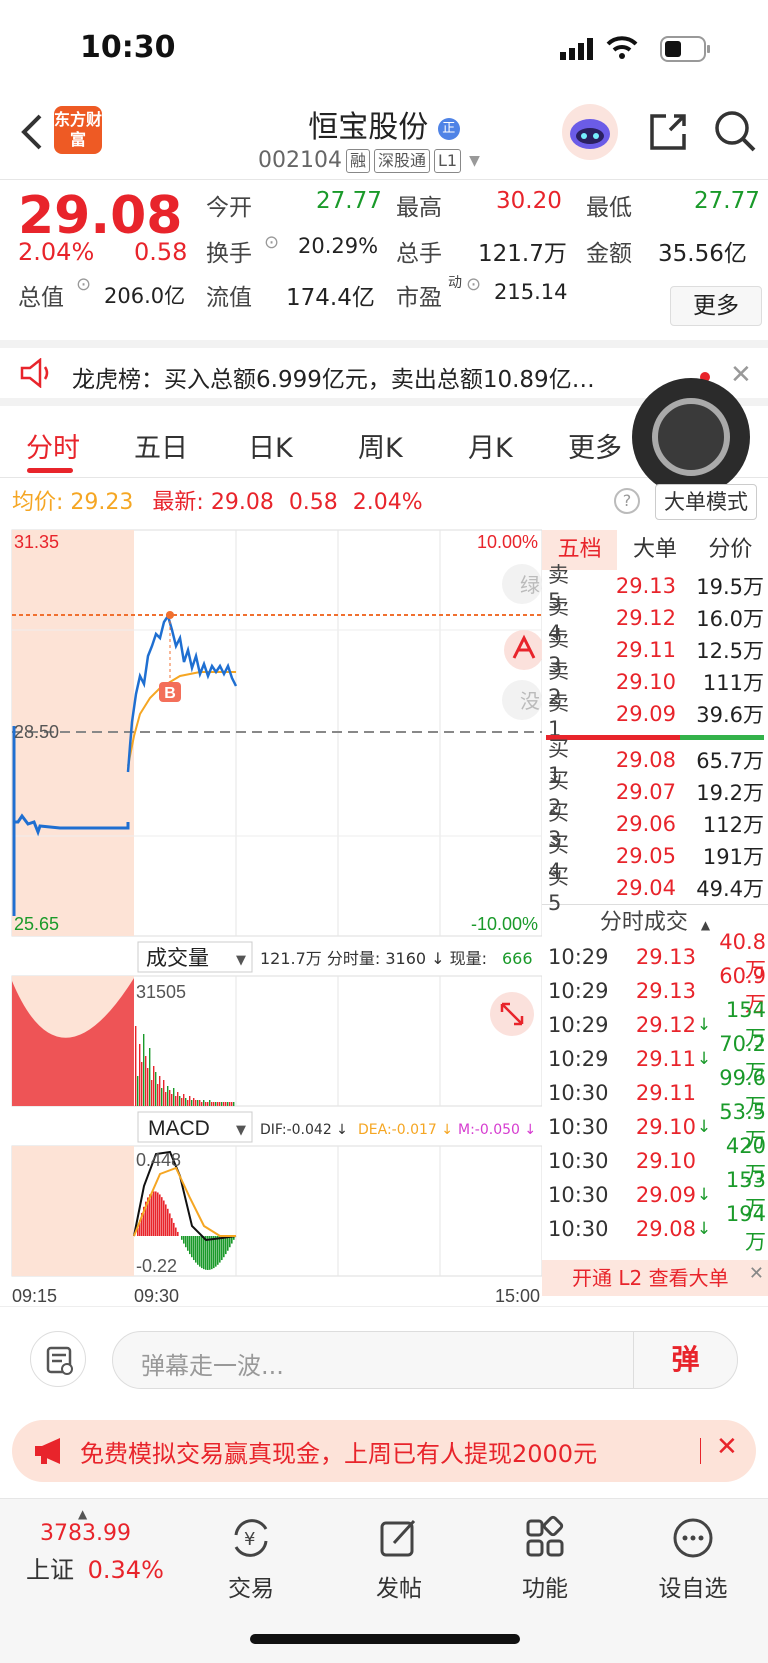  Describe the element at coordinates (217, 500) in the screenshot. I see `intraday-info-line: 均价: 29.23 最新: 29.08 0.58 2.04%` at that location.